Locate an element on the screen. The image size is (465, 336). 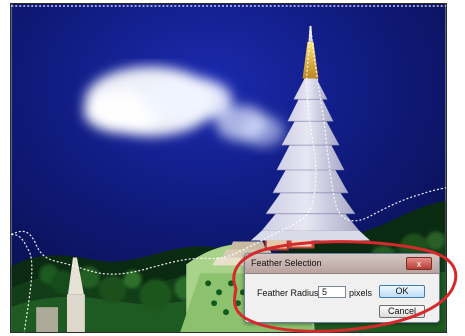
dialog-titlebar: Feather Selection x is located at coordinates (342, 264).